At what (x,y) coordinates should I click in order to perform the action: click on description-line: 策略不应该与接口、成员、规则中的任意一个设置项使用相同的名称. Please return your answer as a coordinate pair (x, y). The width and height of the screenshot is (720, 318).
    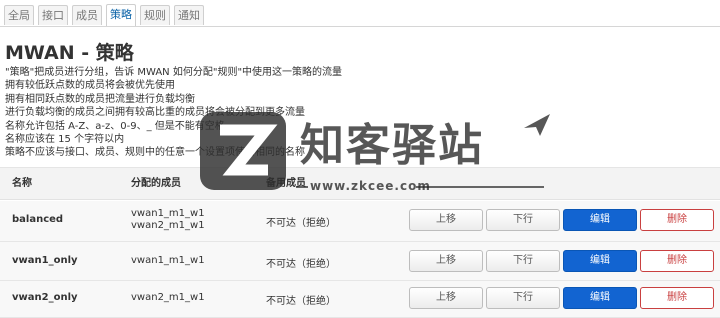
    Looking at the image, I should click on (155, 153).